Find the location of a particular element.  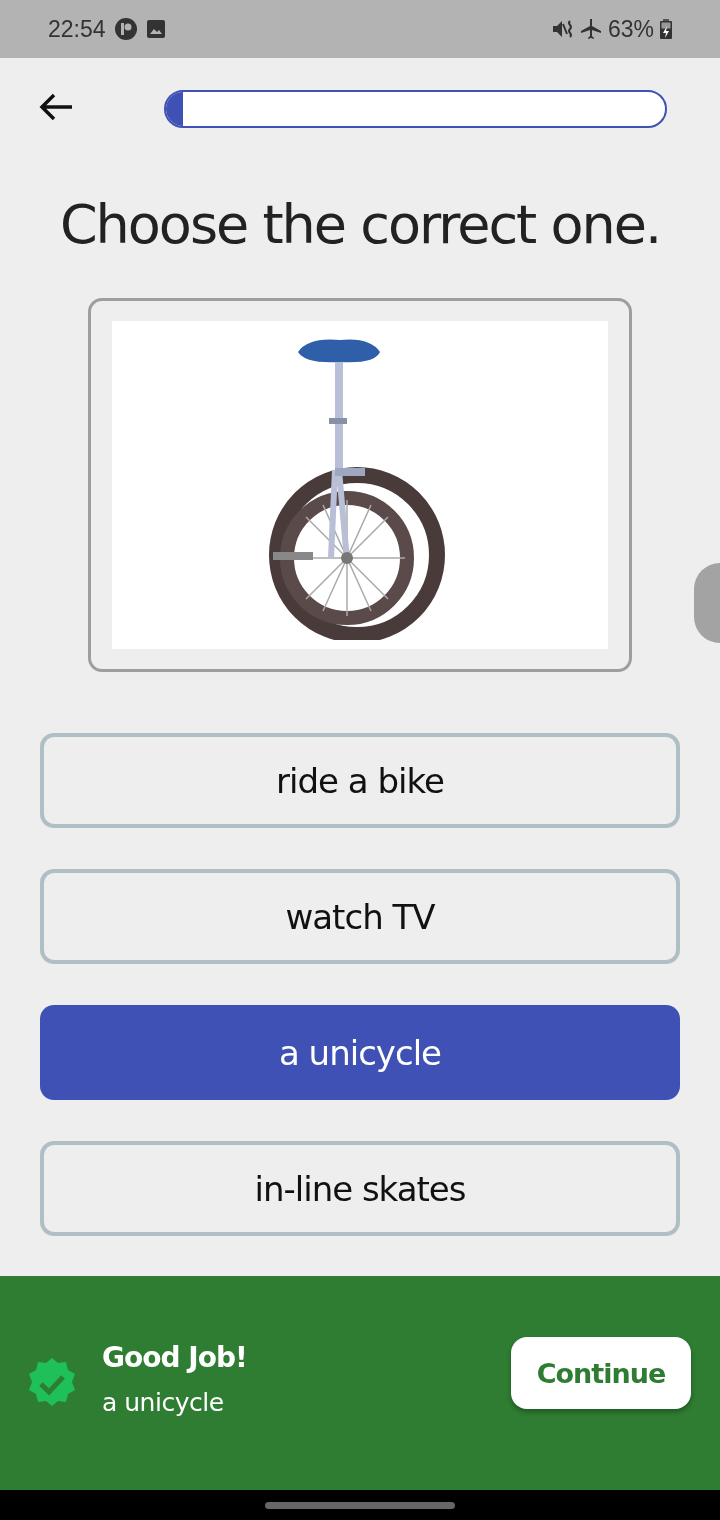

status-time: 22:54 is located at coordinates (77, 29).